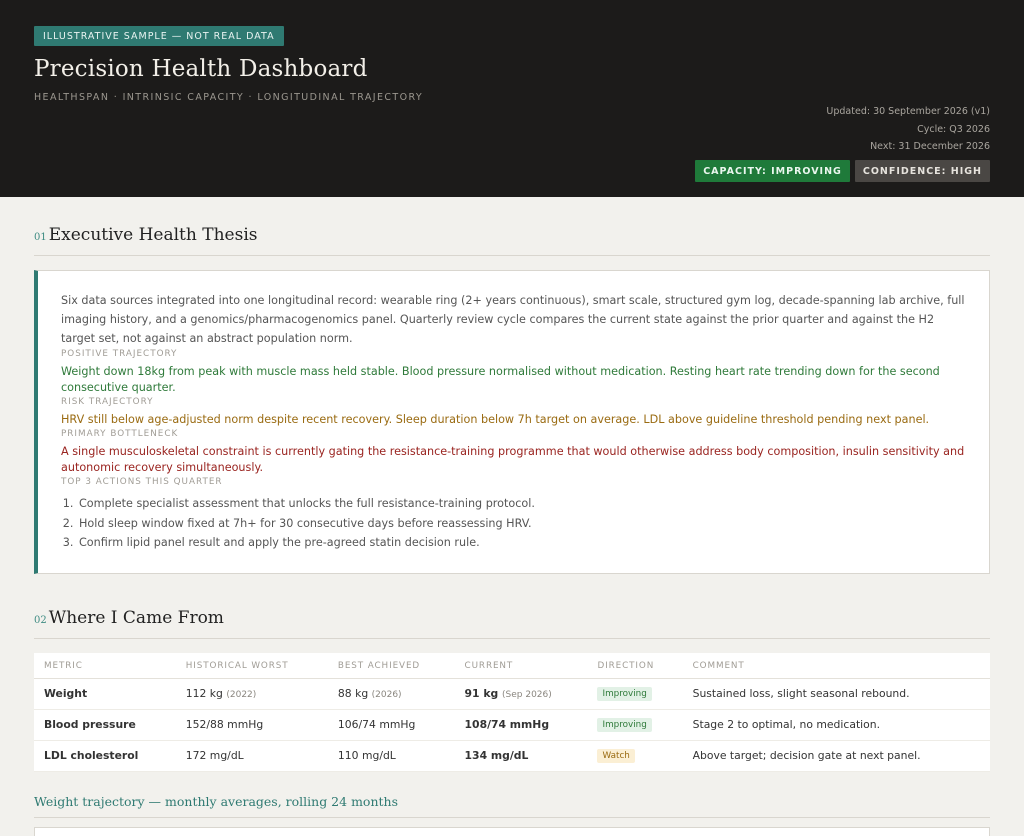 This screenshot has height=836, width=1024. What do you see at coordinates (91, 755) in the screenshot?
I see `metric-cell-value: LDL cholesterol` at bounding box center [91, 755].